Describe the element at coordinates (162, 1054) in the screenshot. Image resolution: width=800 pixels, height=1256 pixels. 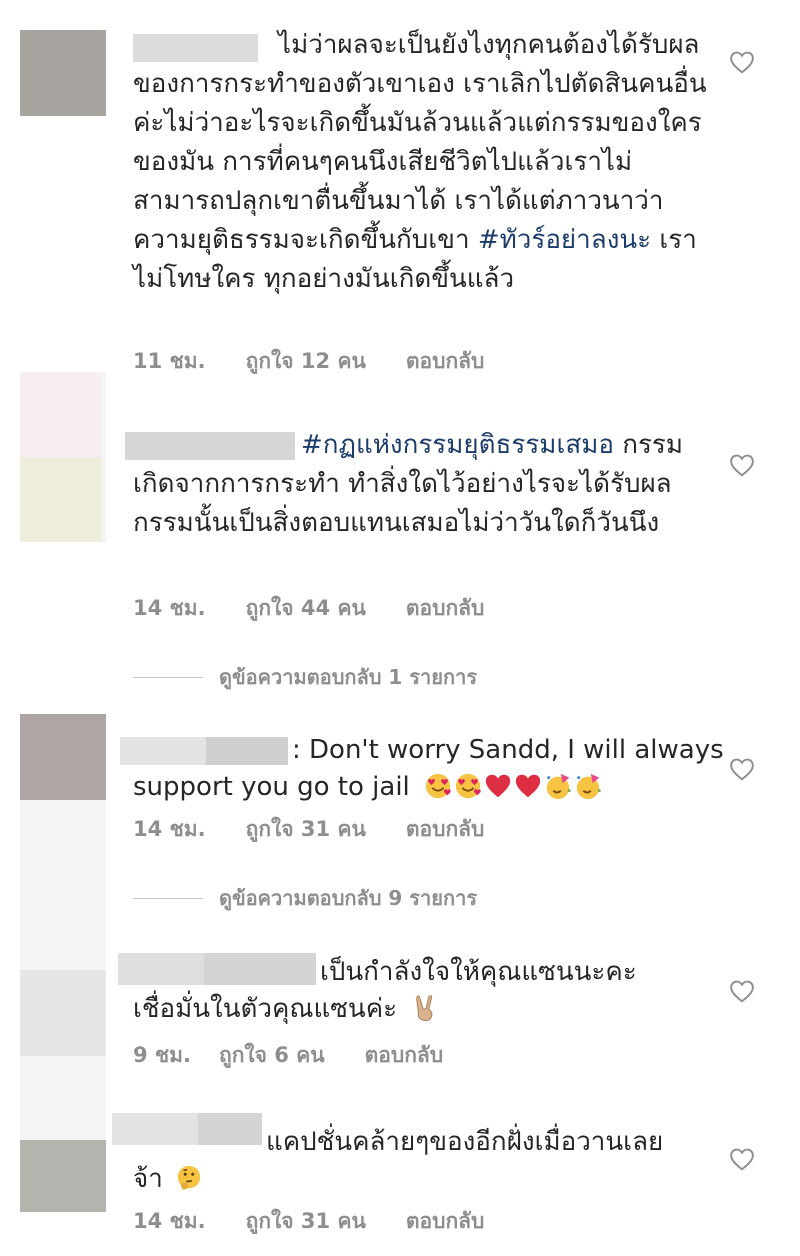
I see `comment-time: 9 ชม.` at that location.